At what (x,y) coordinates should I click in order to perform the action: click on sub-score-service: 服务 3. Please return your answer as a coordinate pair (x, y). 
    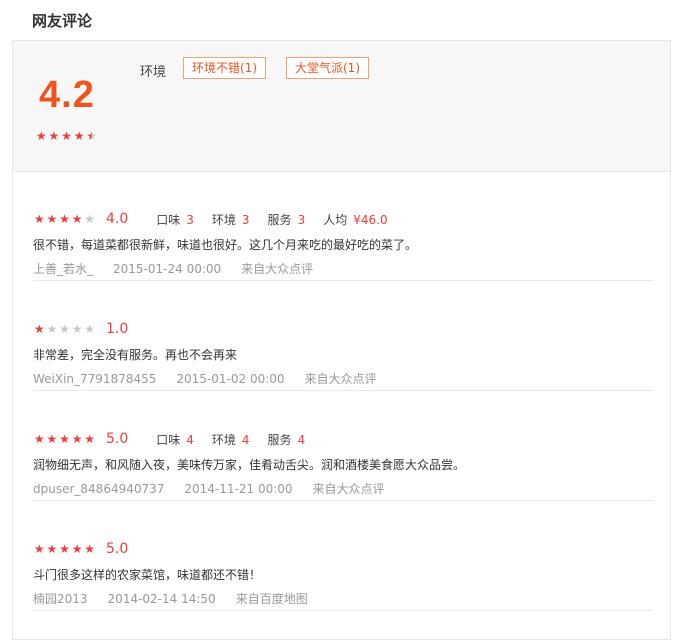
    Looking at the image, I should click on (287, 219).